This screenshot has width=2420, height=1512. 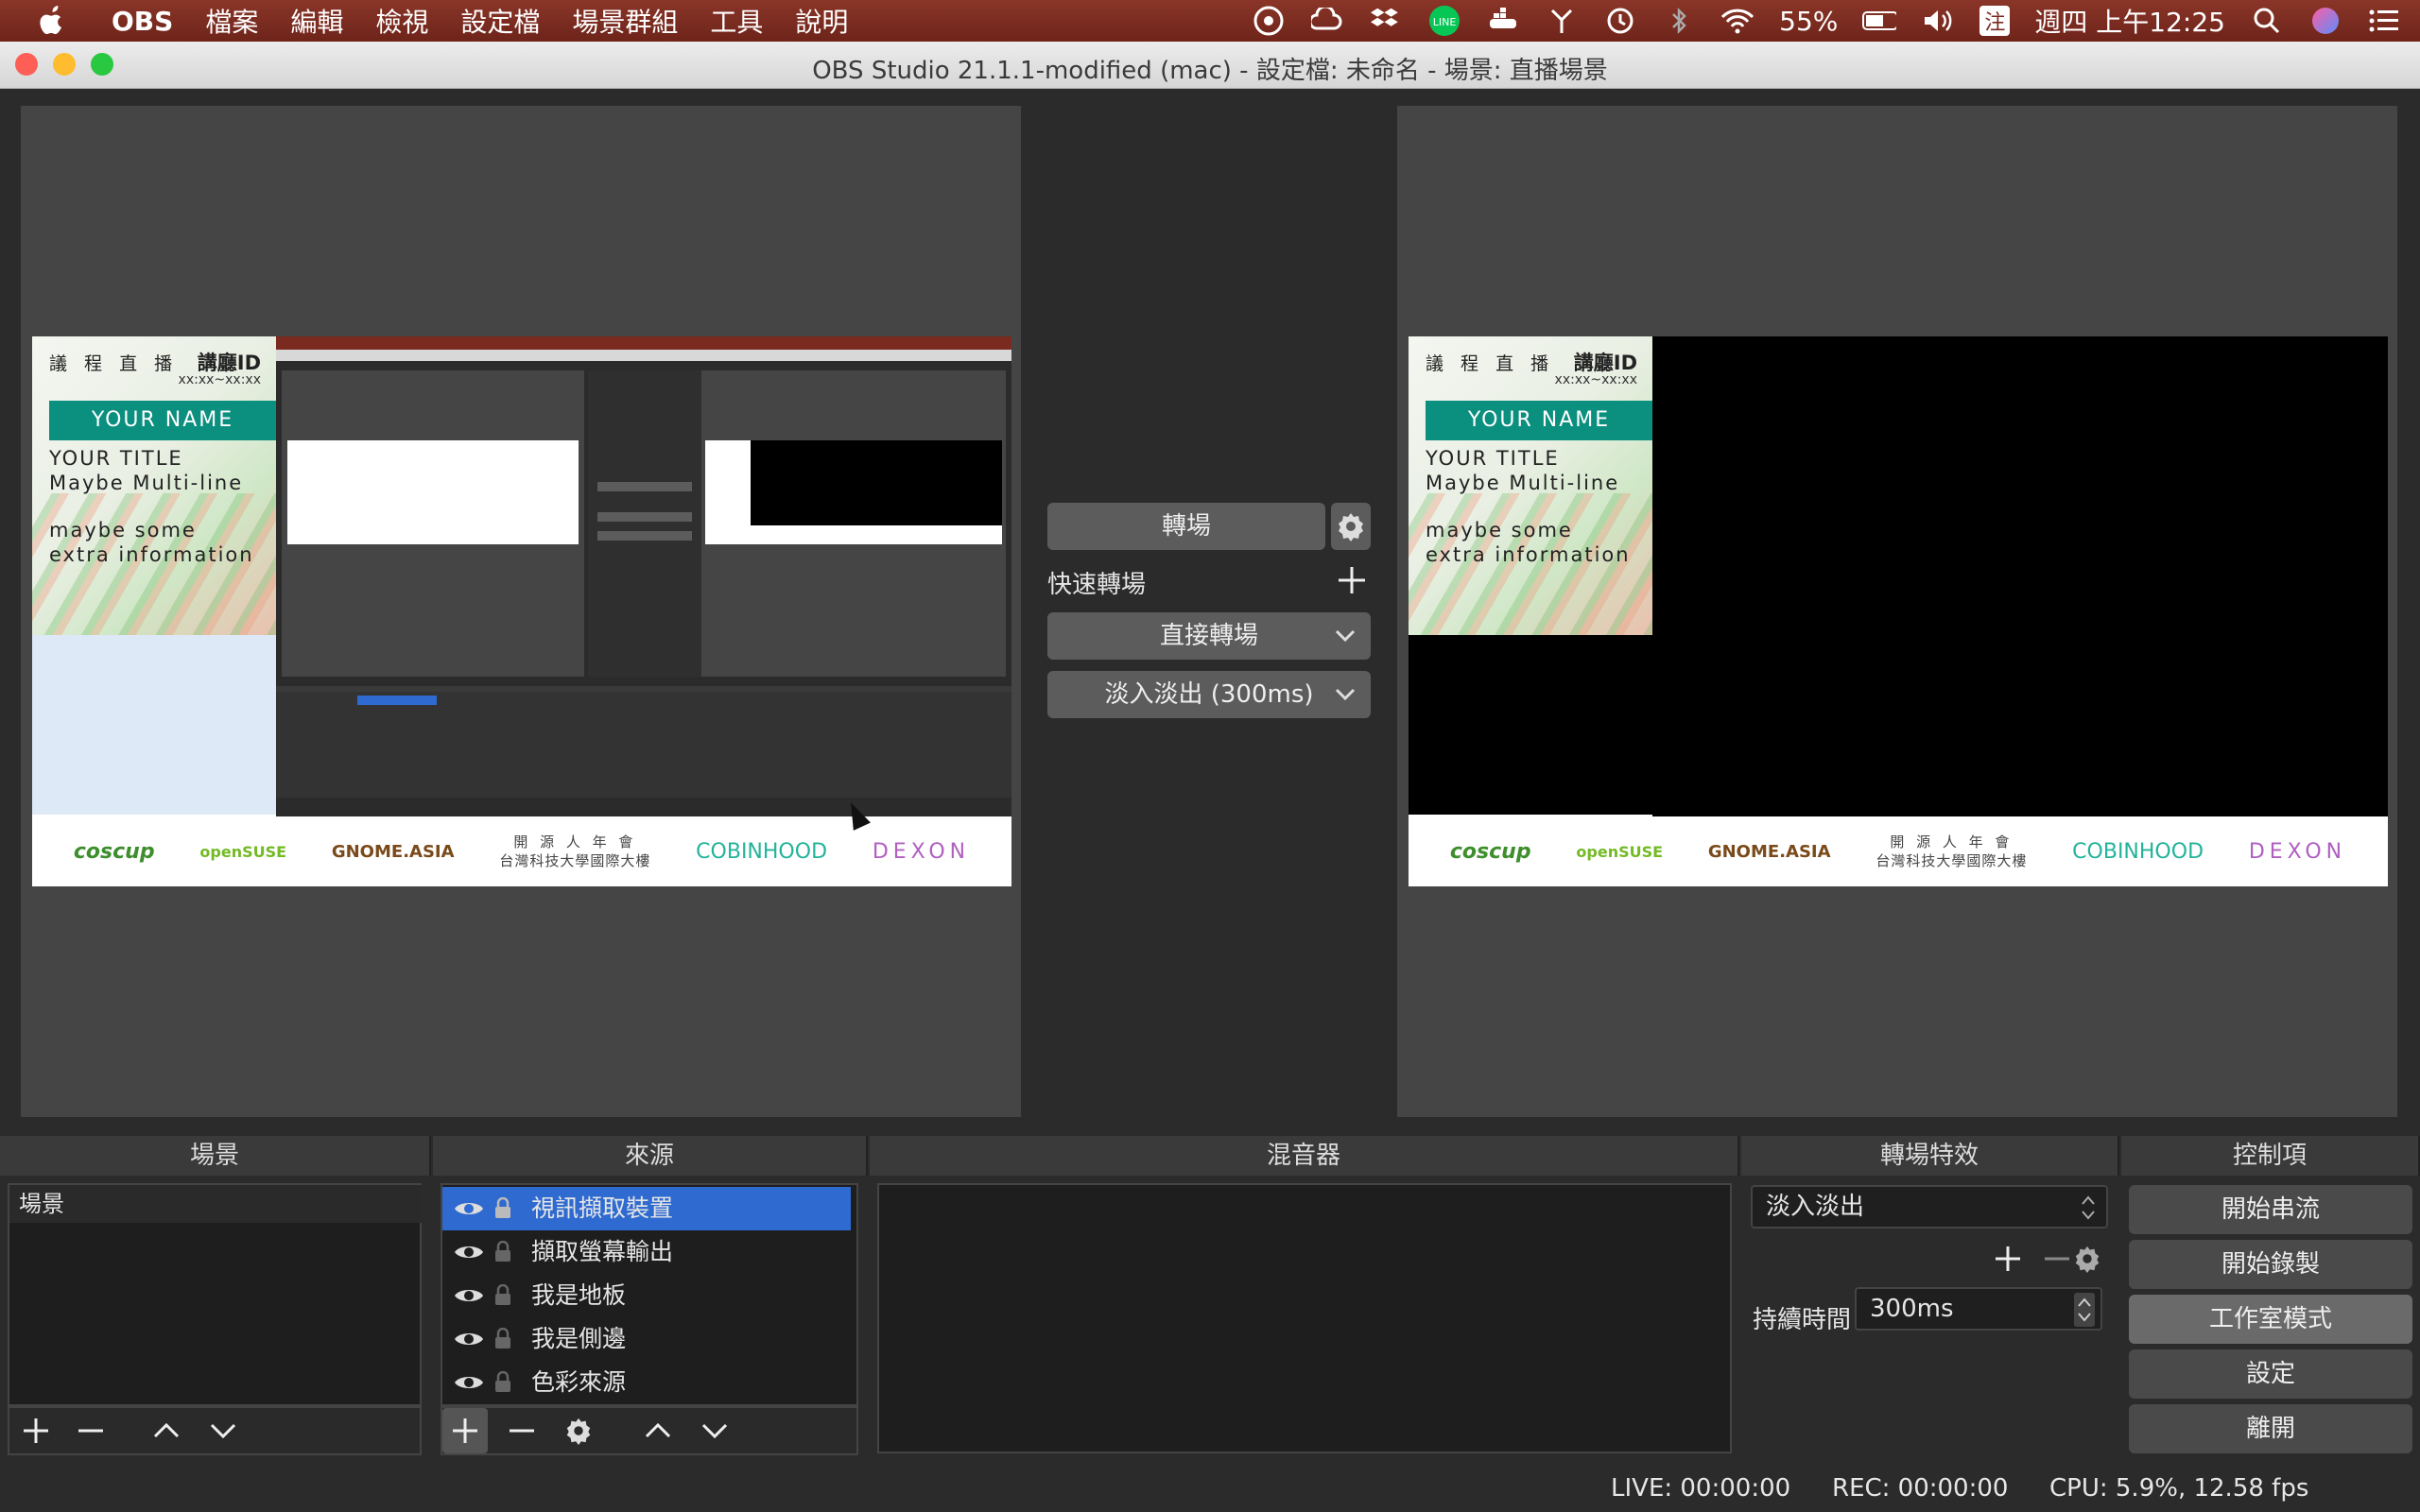 What do you see at coordinates (151, 542) in the screenshot?
I see `speaker-extra: maybe some extra information` at bounding box center [151, 542].